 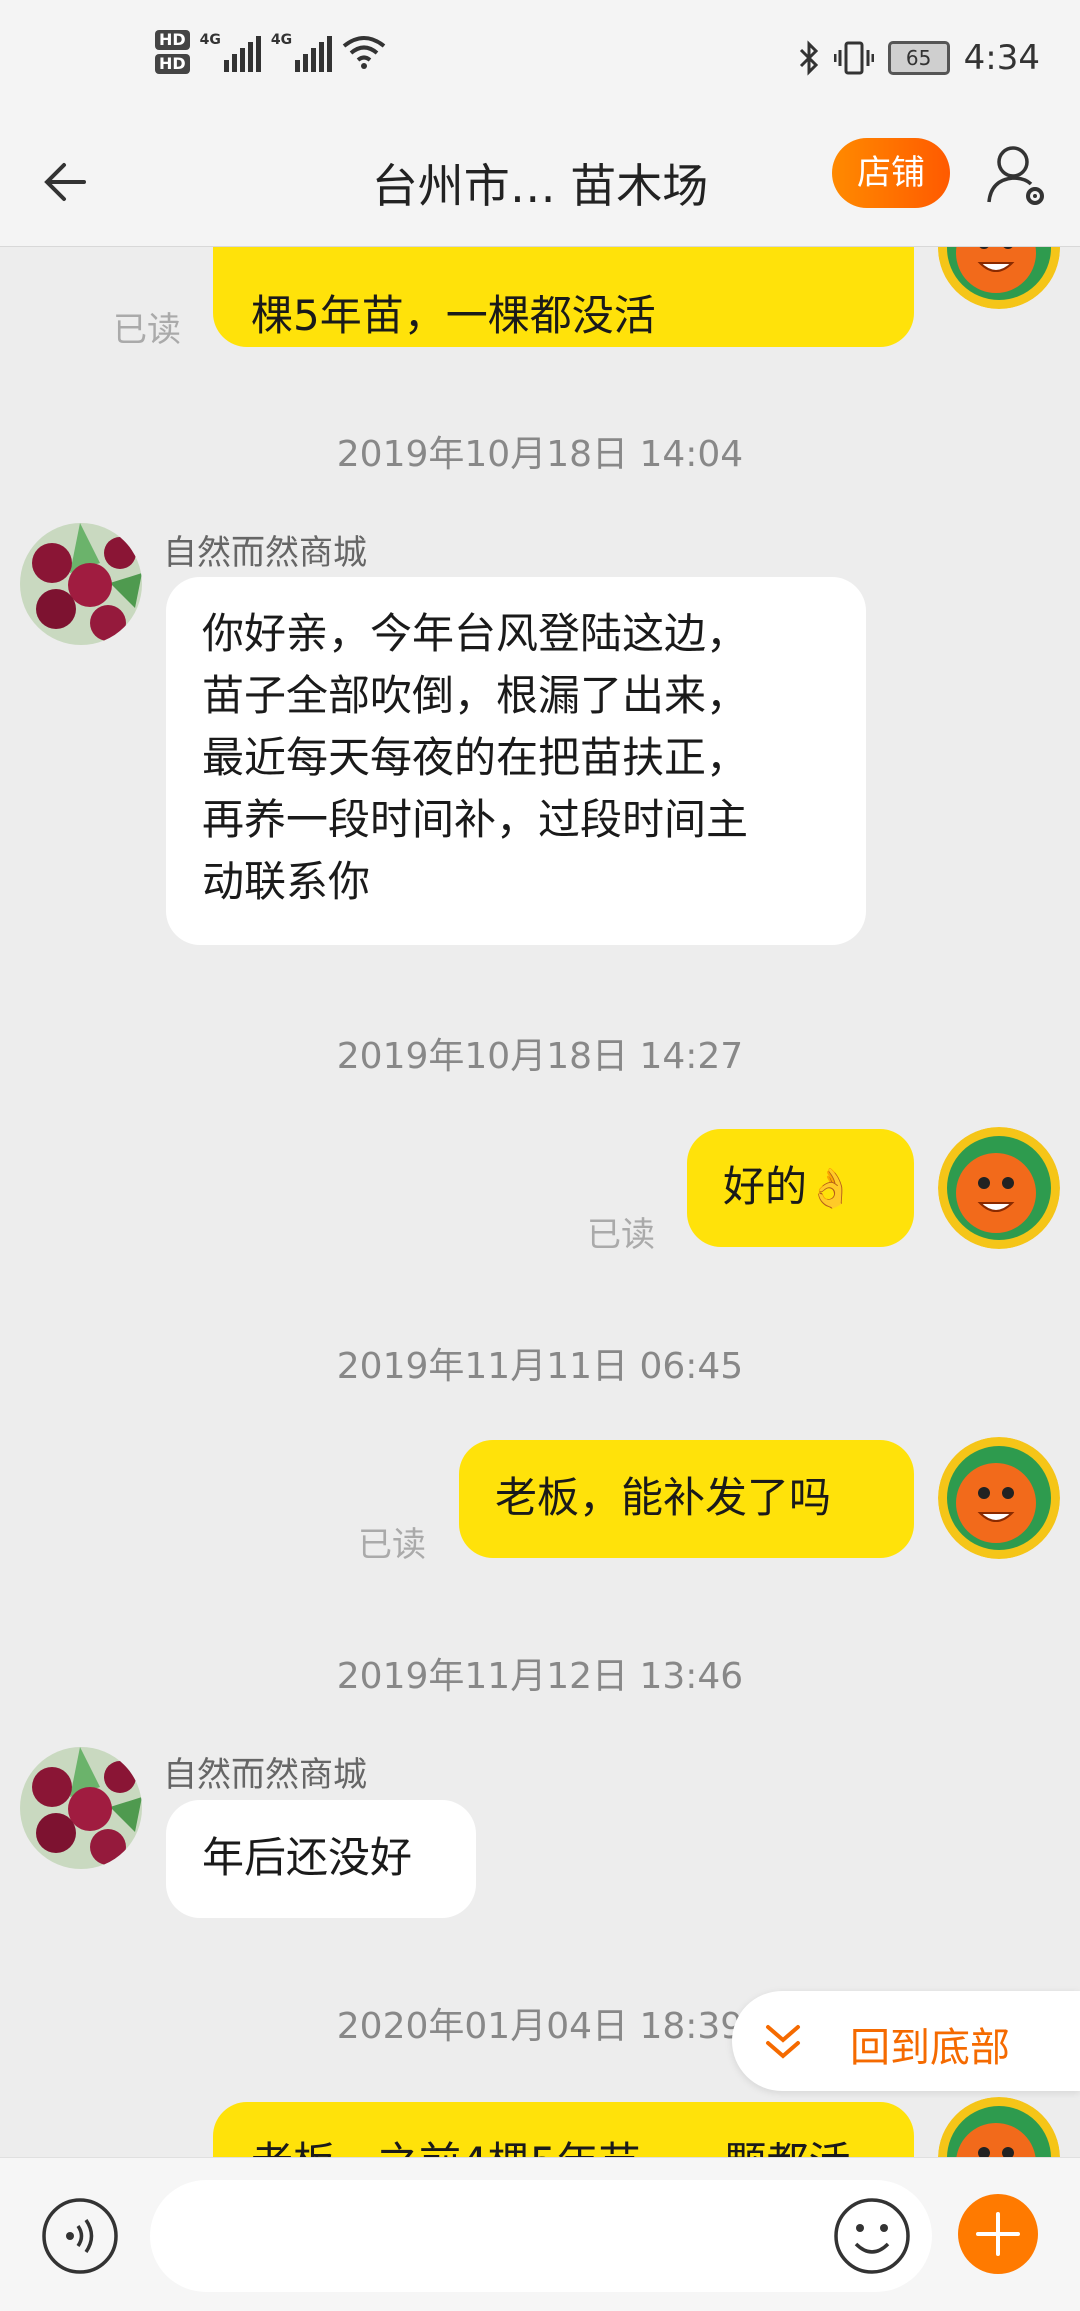 I want to click on hd2-badge: HD, so click(x=172, y=64).